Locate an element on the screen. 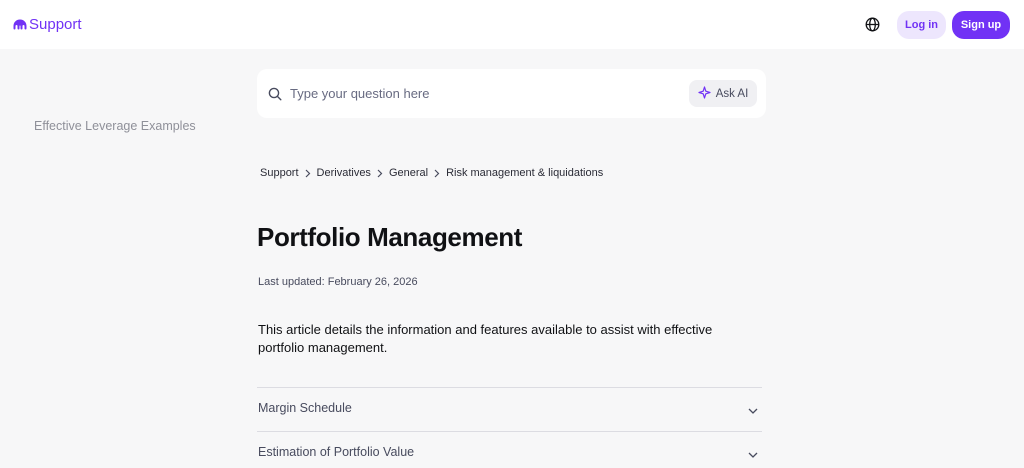 The height and width of the screenshot is (468, 1024). signup-button: Sign up is located at coordinates (981, 25).